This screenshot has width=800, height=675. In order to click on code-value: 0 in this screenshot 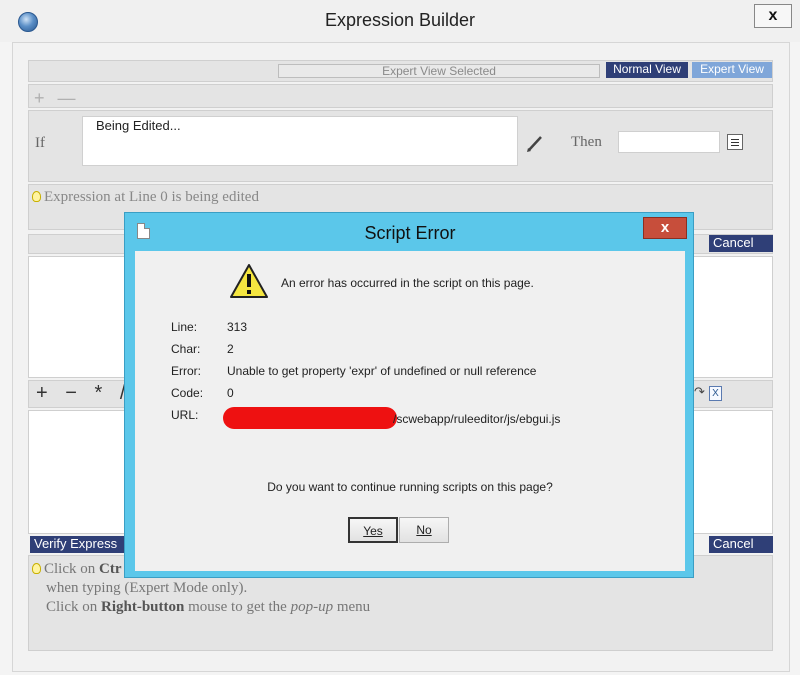, I will do `click(230, 393)`.